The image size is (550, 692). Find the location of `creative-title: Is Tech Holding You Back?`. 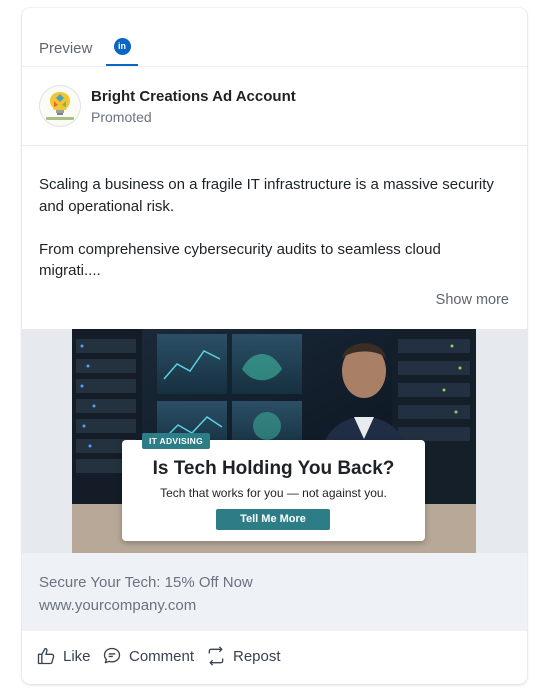

creative-title: Is Tech Holding You Back? is located at coordinates (273, 468).